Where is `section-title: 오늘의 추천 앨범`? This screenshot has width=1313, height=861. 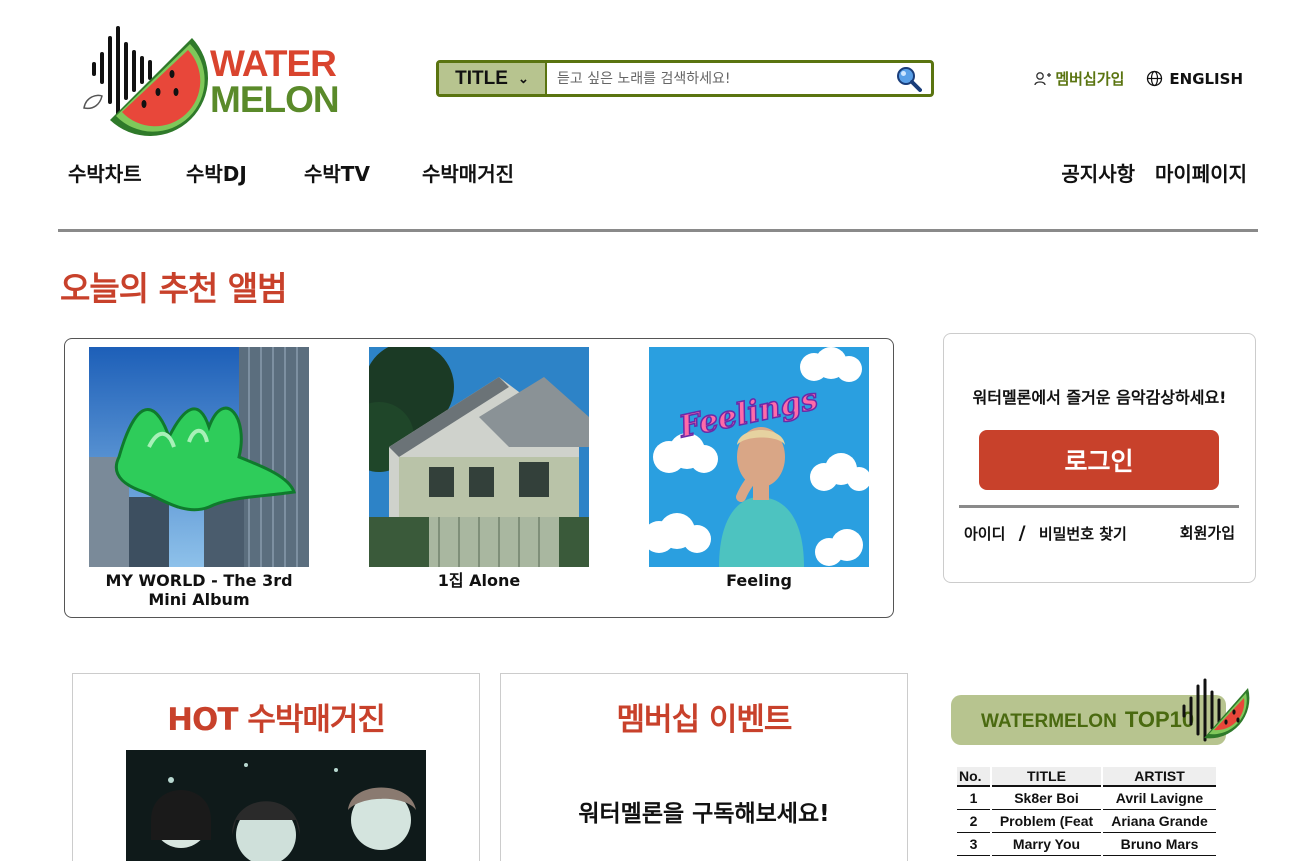
section-title: 오늘의 추천 앨범 is located at coordinates (173, 288).